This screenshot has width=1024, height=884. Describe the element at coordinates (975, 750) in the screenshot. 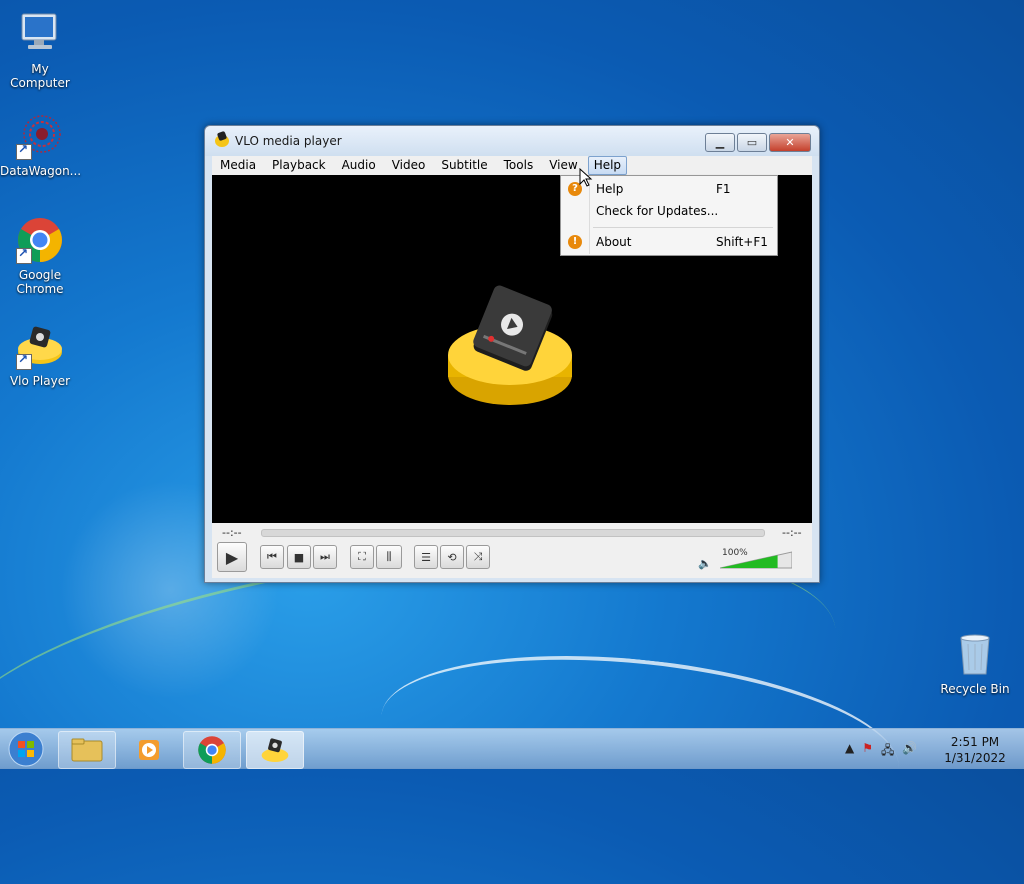

I see `taskbar-clock: 2:51 PM 1/31/2022` at that location.